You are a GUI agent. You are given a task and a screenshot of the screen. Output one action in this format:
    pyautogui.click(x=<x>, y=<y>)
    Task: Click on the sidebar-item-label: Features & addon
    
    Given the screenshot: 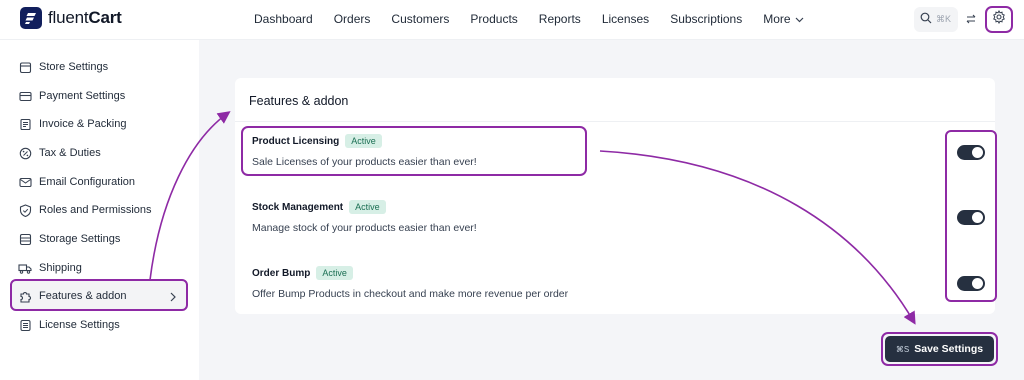 What is the action you would take?
    pyautogui.click(x=83, y=296)
    